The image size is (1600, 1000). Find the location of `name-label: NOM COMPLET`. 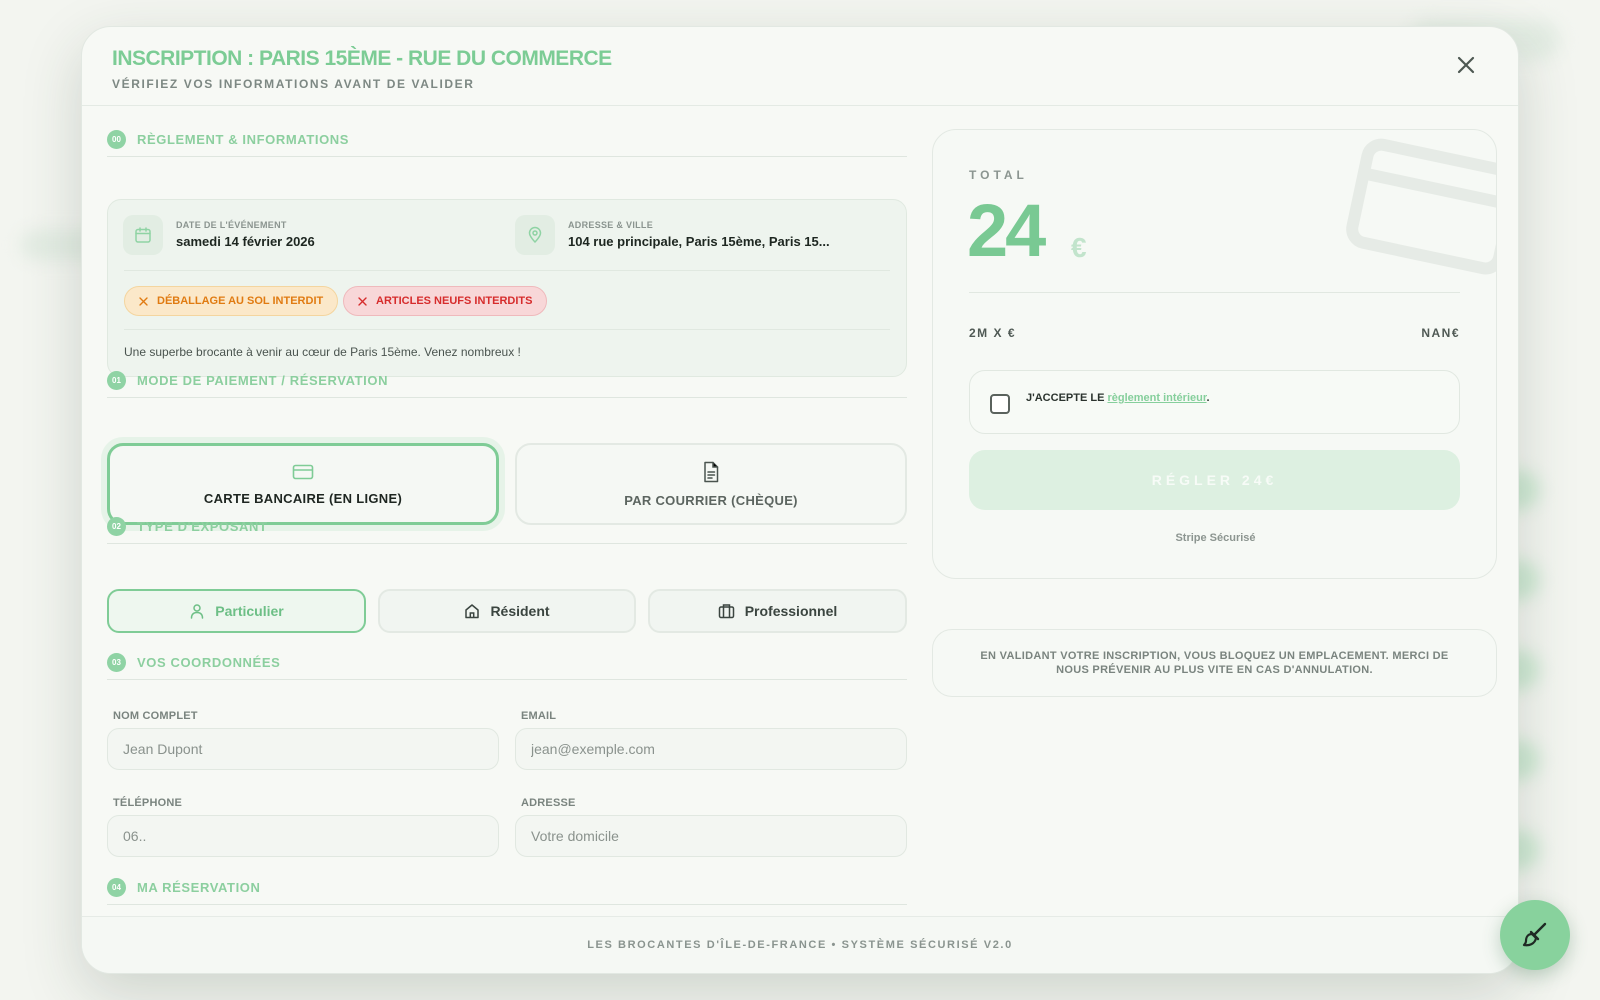

name-label: NOM COMPLET is located at coordinates (155, 716).